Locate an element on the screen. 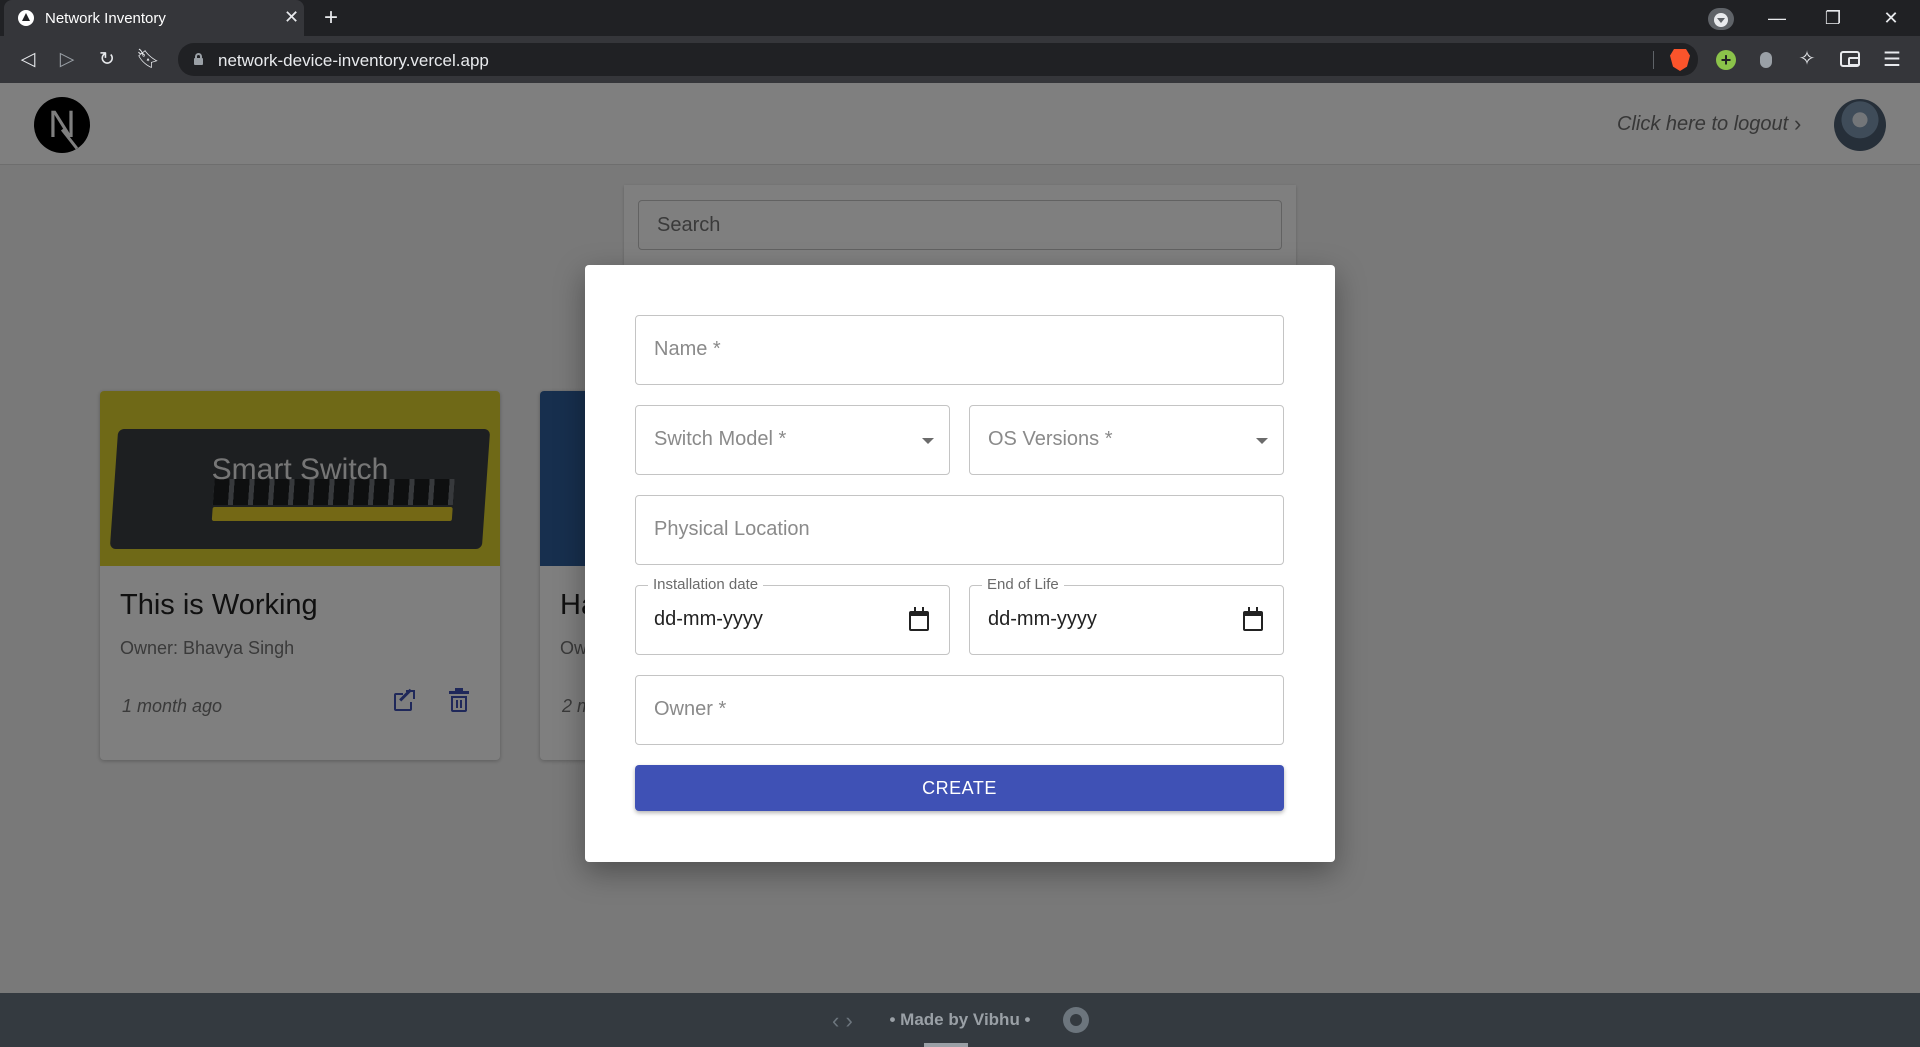  menu-icon: ☰ is located at coordinates (1892, 60).